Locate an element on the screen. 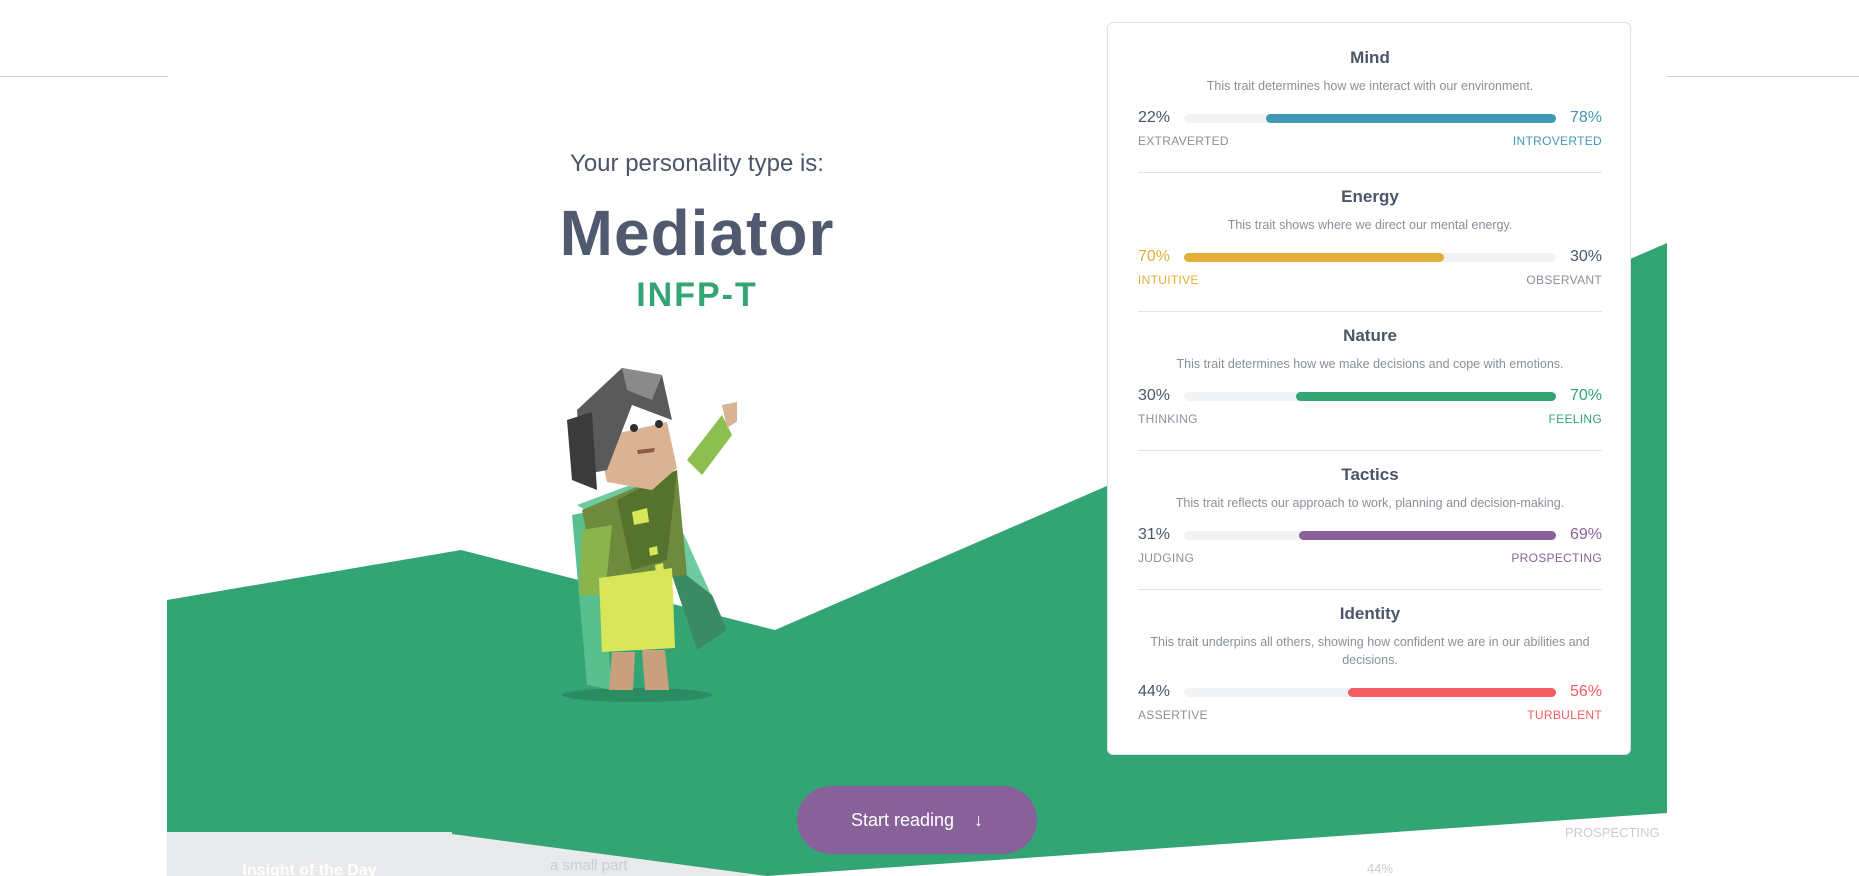  trait-bar-row: 70% 30% is located at coordinates (1370, 257).